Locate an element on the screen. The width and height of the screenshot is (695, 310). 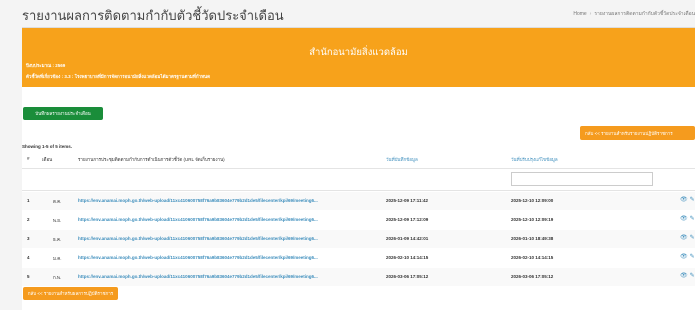
updated-date-filter-input is located at coordinates (582, 179).